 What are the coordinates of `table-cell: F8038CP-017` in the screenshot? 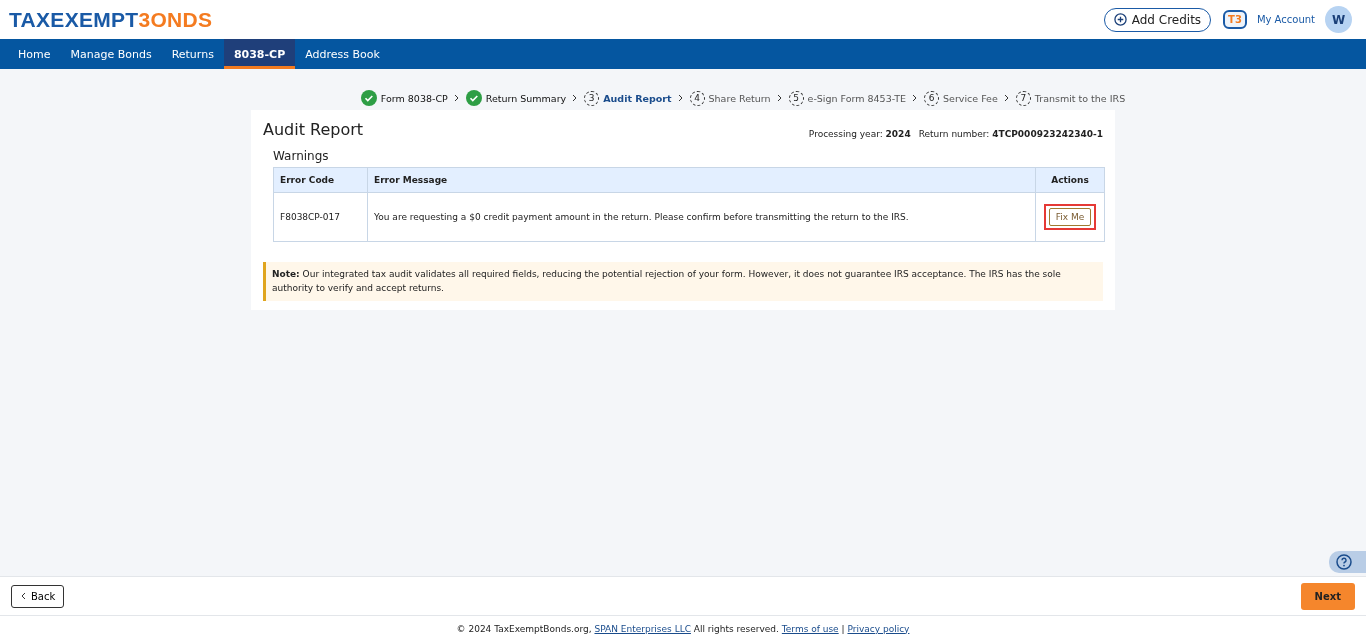 It's located at (320, 217).